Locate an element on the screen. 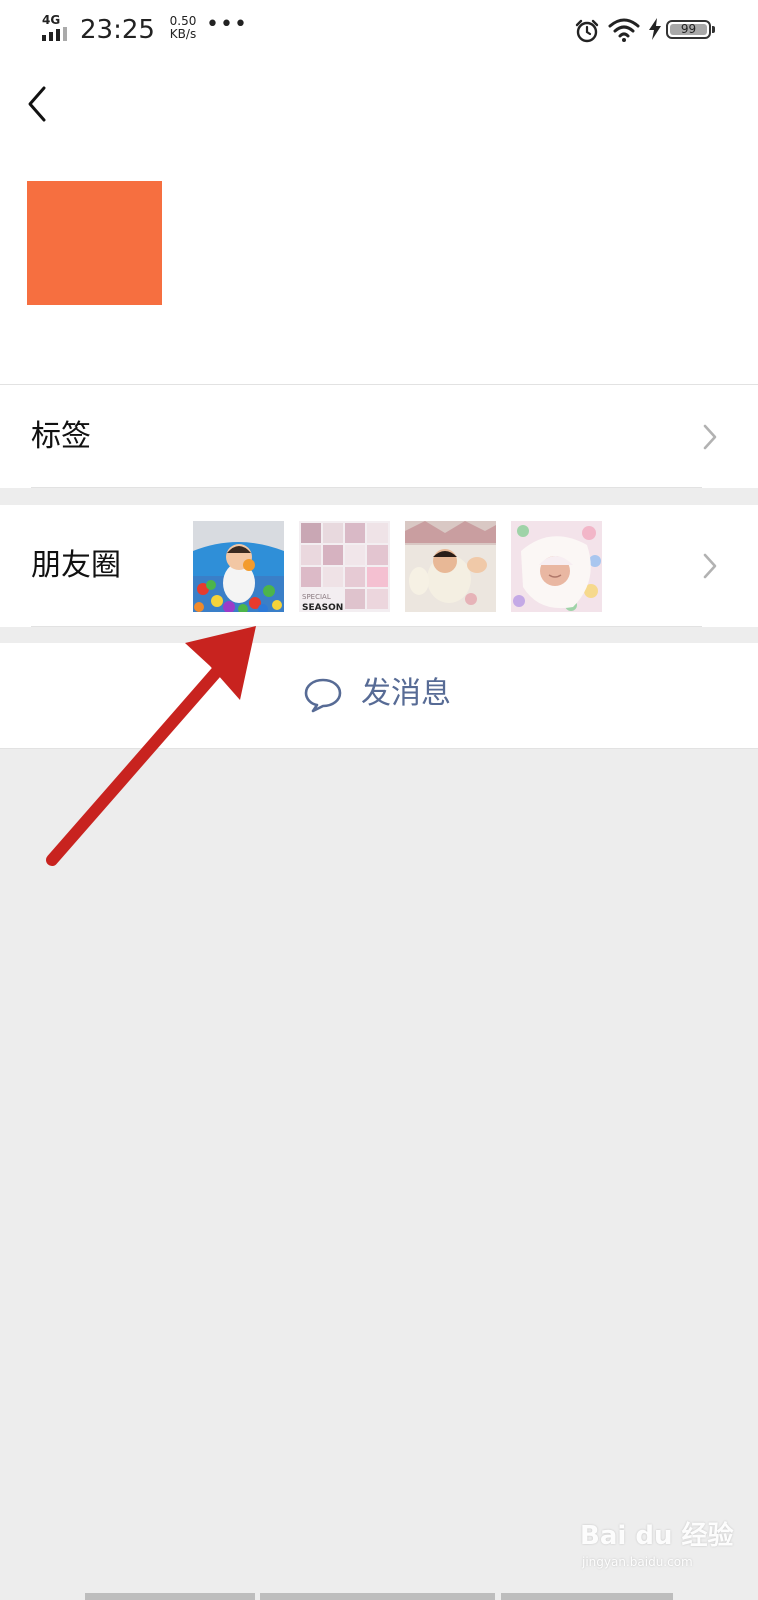 The height and width of the screenshot is (1600, 758). signal-indicator: 4G is located at coordinates (58, 28).